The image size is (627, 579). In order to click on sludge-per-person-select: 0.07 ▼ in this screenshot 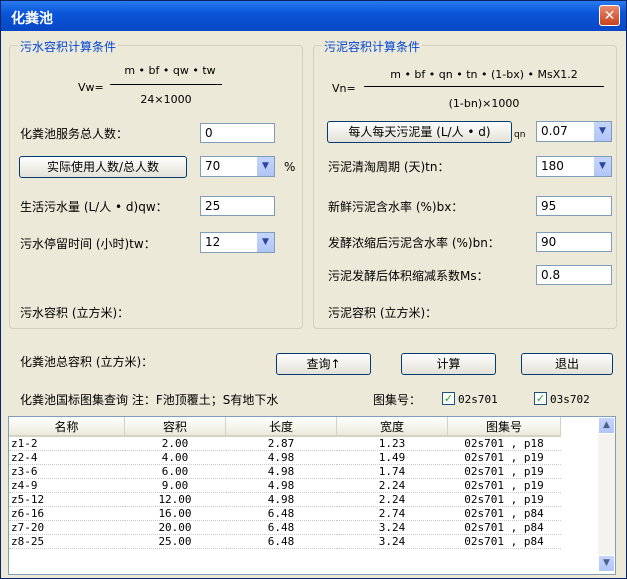, I will do `click(574, 131)`.